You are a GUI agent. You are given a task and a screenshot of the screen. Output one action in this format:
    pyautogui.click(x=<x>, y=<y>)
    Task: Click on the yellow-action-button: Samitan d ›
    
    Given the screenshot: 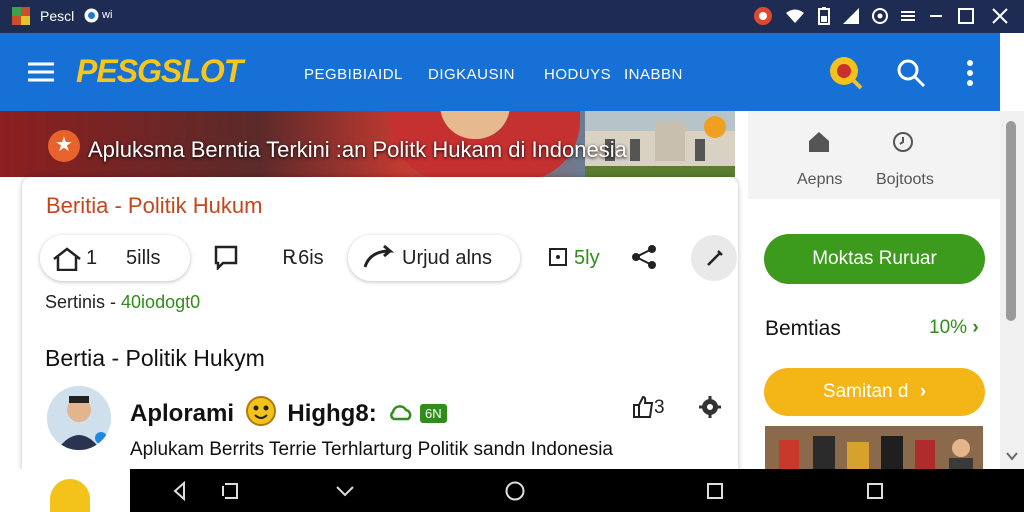 What is the action you would take?
    pyautogui.click(x=874, y=392)
    